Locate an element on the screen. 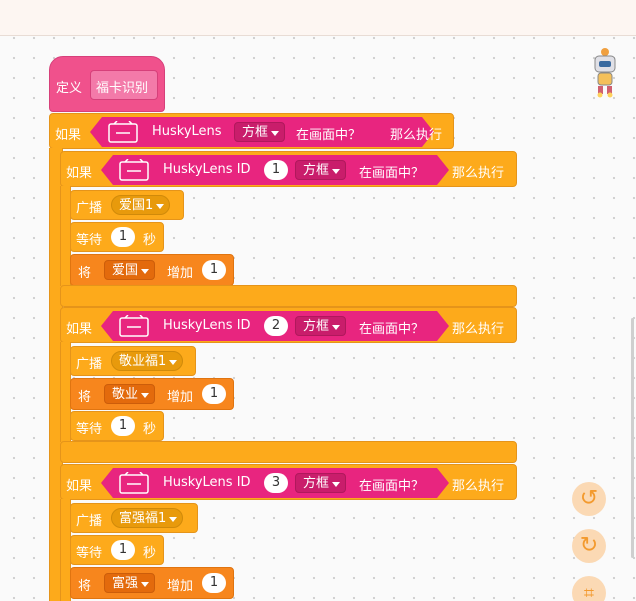  crop-button: ⌗ is located at coordinates (589, 588).